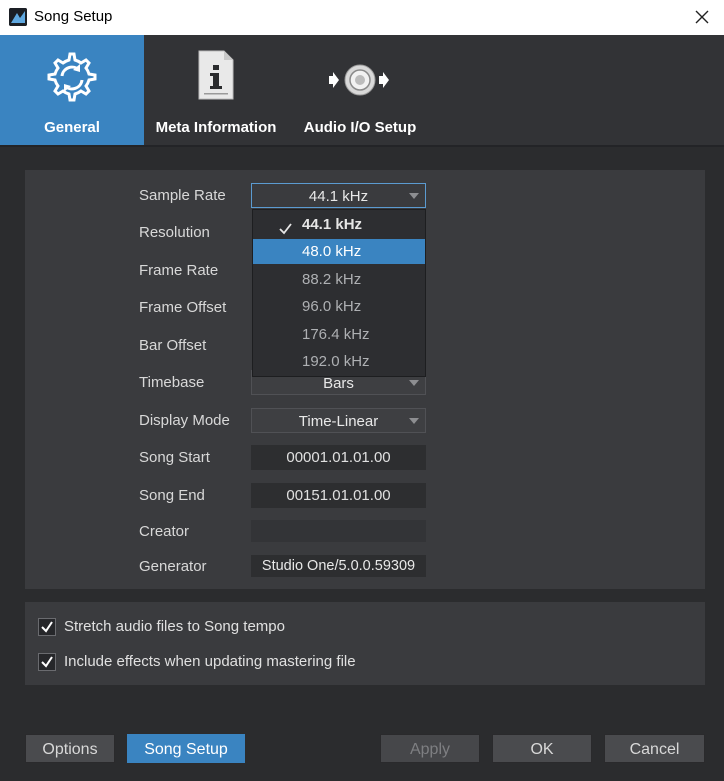 The image size is (724, 781). Describe the element at coordinates (183, 307) in the screenshot. I see `frame-offset-label: Frame Offset` at that location.